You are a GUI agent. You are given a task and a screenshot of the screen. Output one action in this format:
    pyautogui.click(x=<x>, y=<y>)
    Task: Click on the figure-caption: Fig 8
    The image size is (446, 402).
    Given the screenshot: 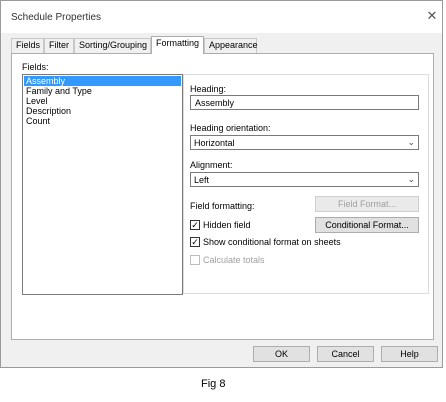 What is the action you would take?
    pyautogui.click(x=213, y=384)
    